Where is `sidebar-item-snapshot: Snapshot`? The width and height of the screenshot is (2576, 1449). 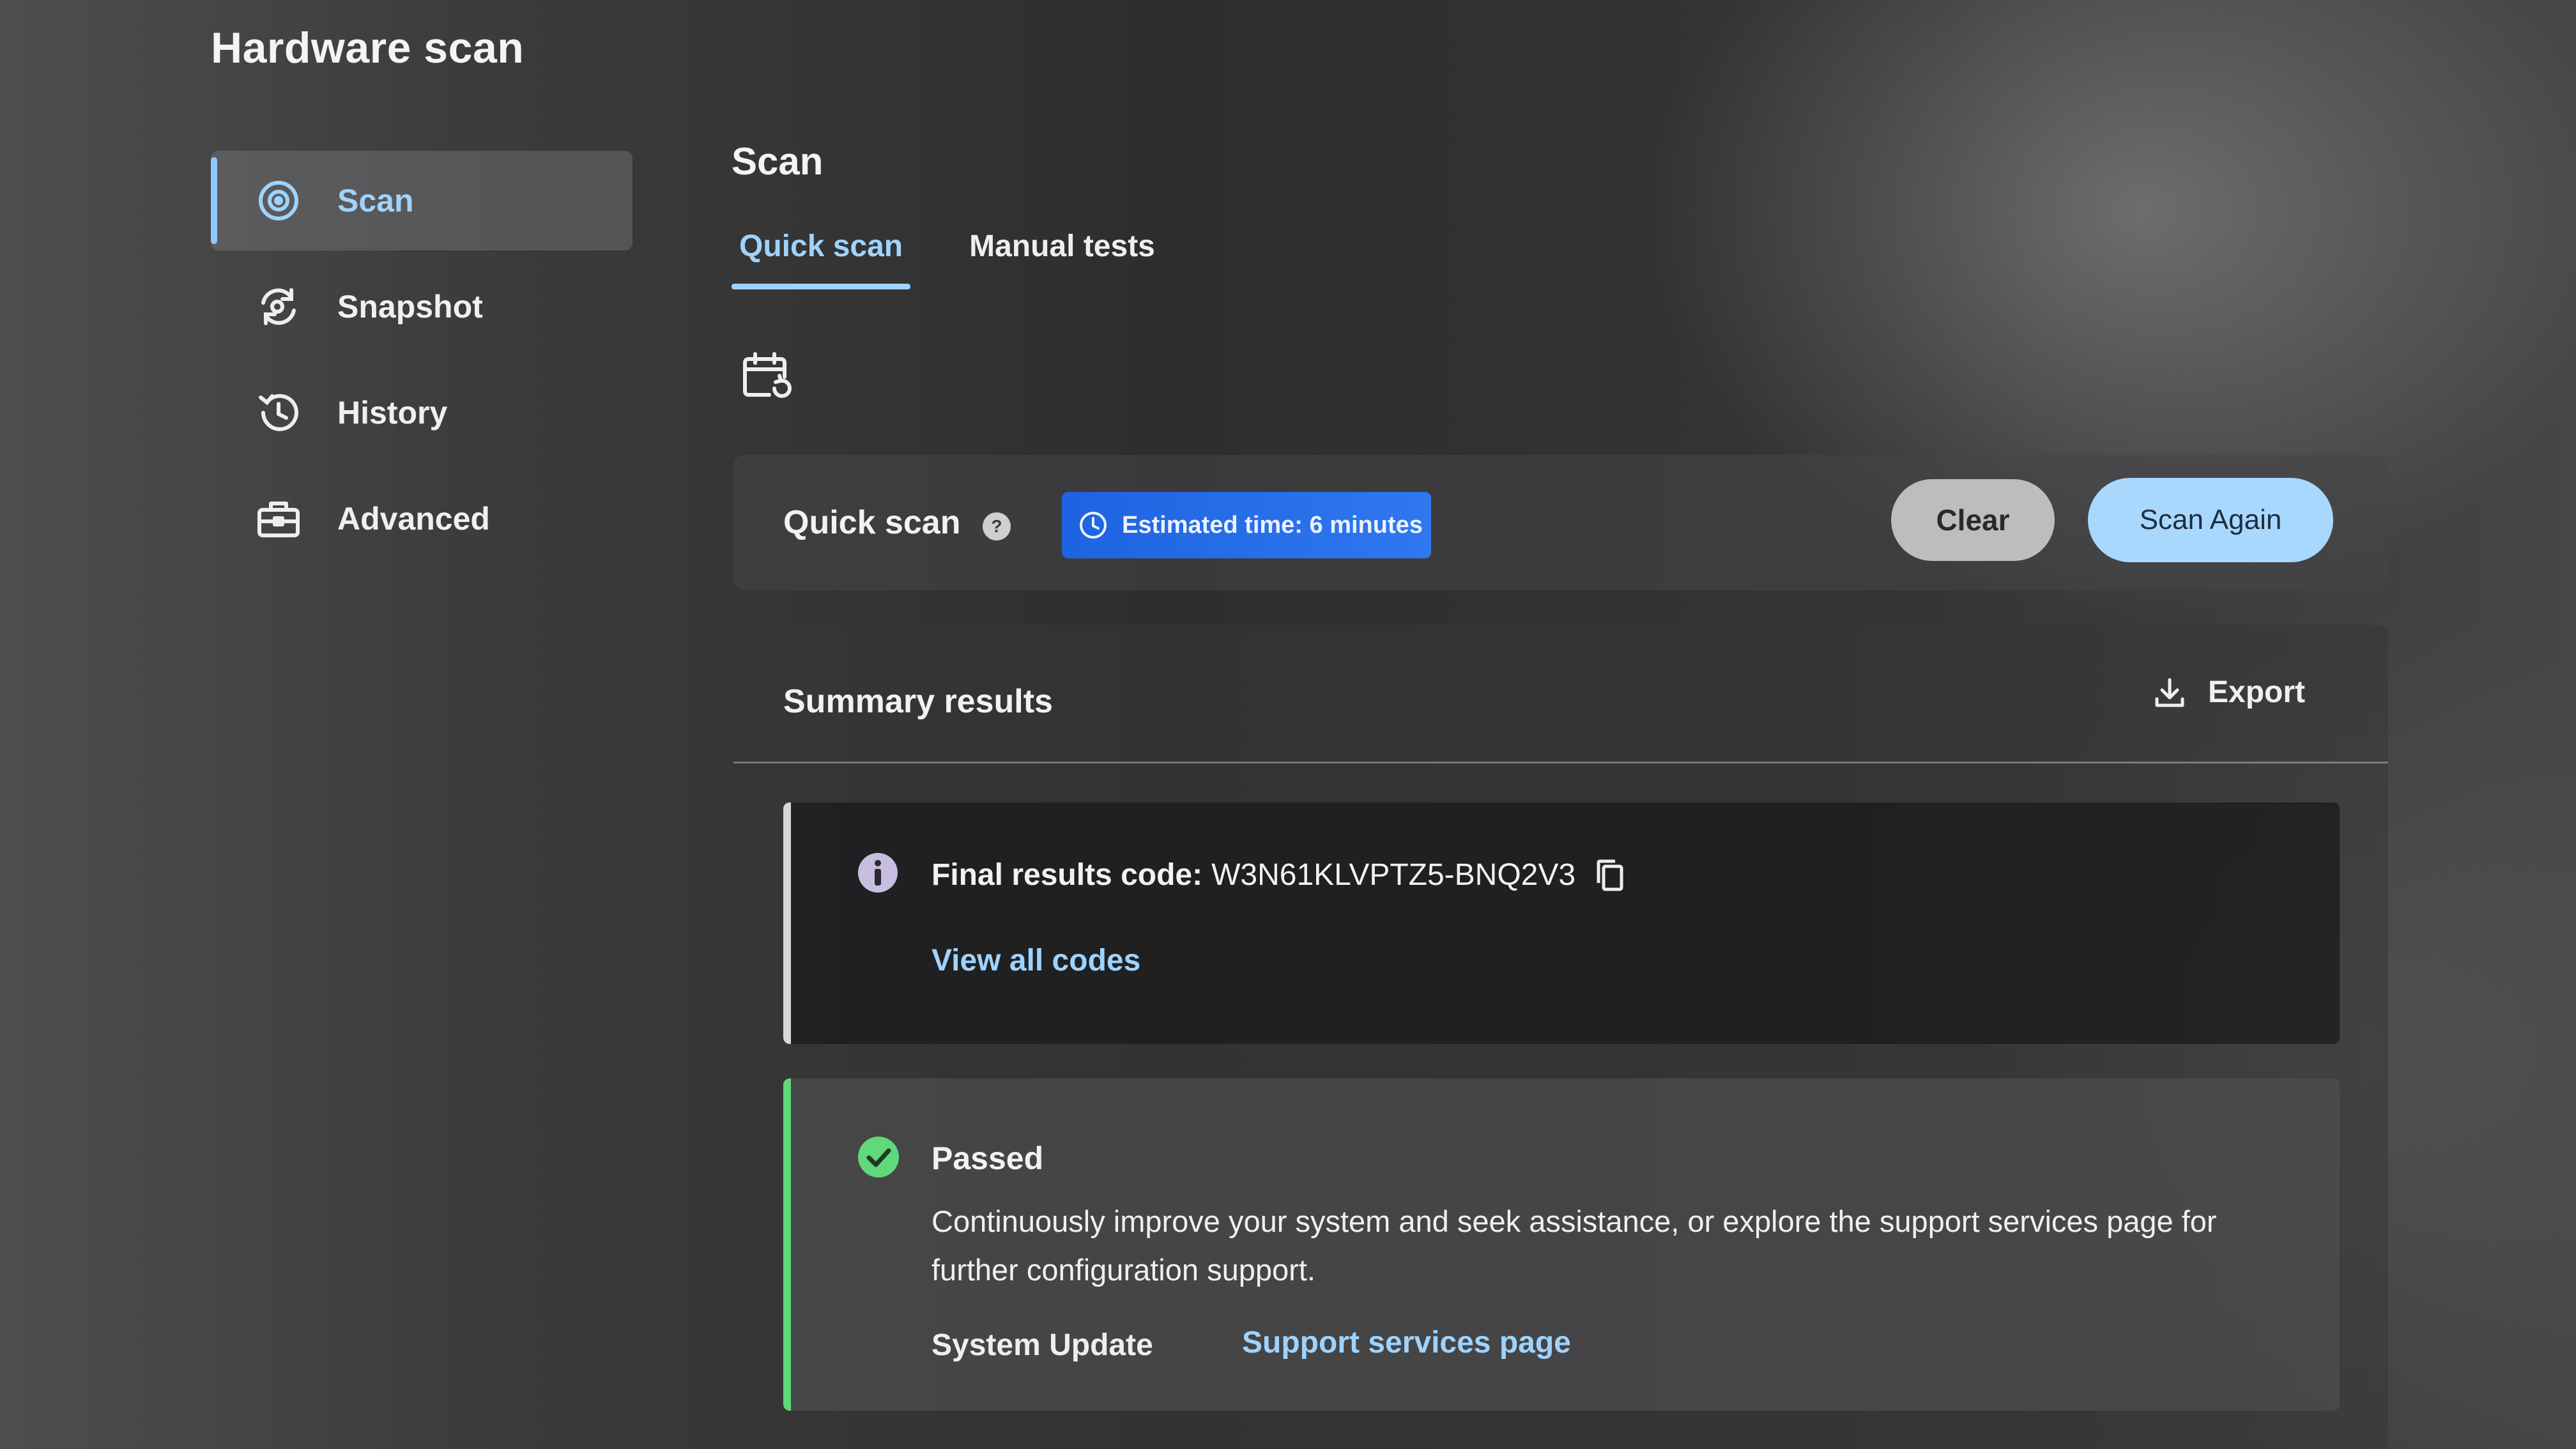 sidebar-item-snapshot: Snapshot is located at coordinates (421, 306).